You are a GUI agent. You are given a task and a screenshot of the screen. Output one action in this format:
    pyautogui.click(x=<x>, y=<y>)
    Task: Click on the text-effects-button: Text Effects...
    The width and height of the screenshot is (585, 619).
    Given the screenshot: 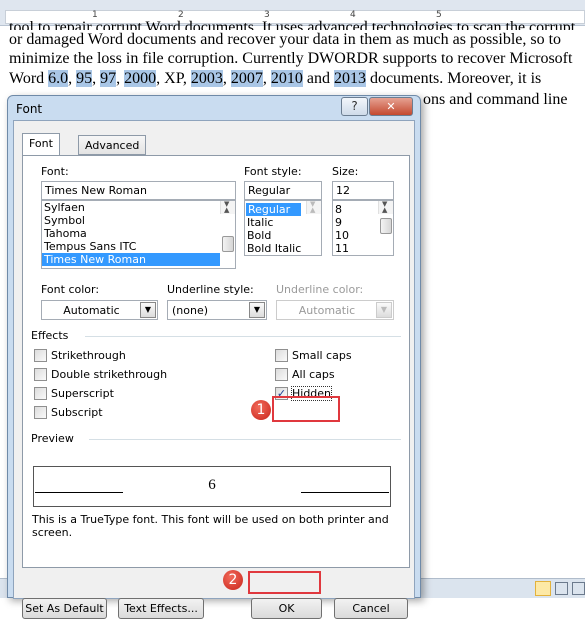 What is the action you would take?
    pyautogui.click(x=161, y=608)
    